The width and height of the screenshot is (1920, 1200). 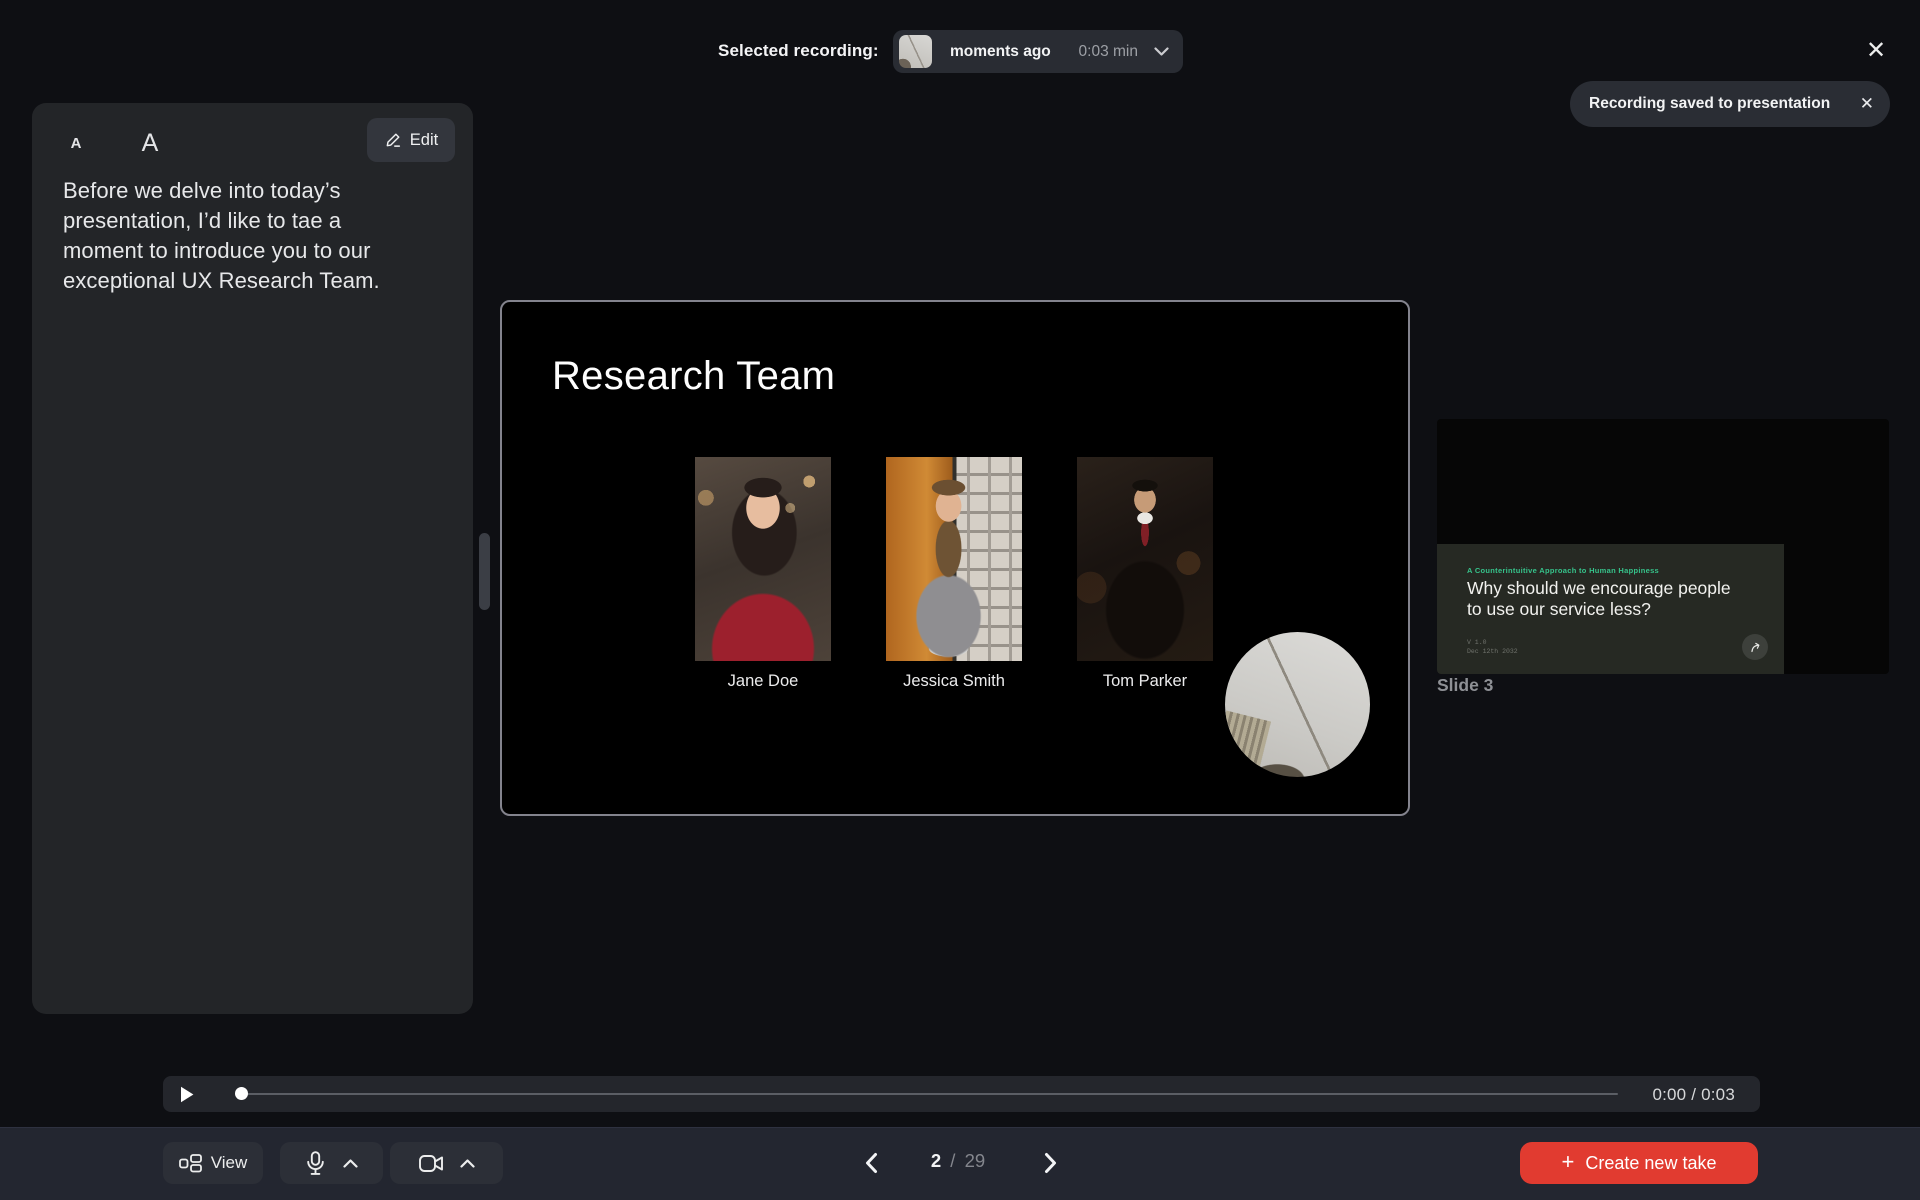 I want to click on chevron-down-icon, so click(x=1161, y=51).